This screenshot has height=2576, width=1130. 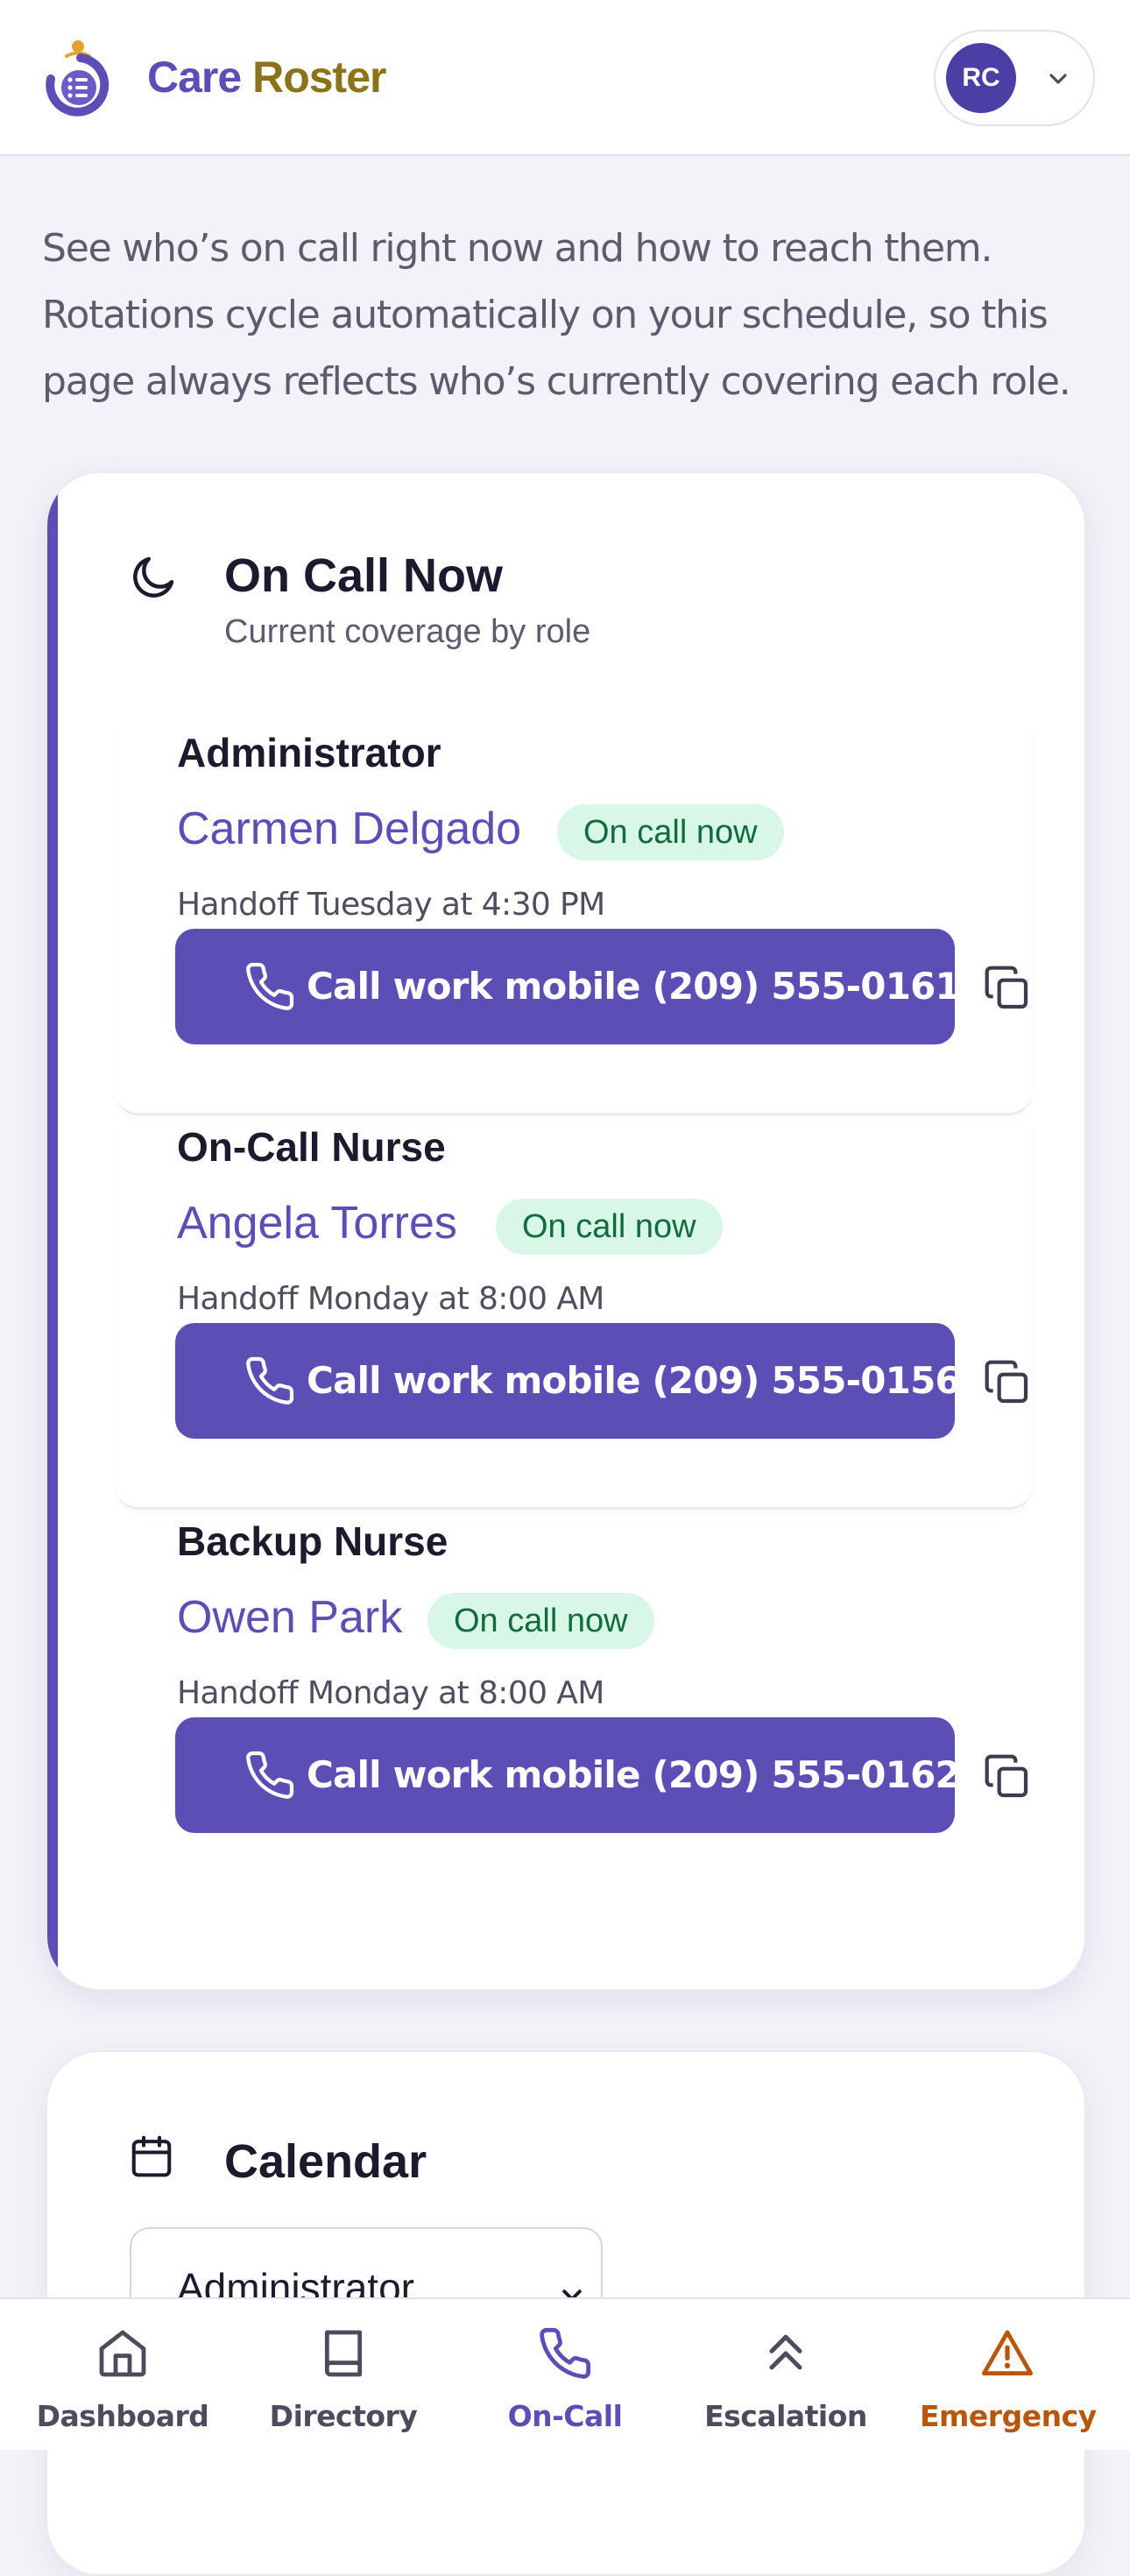 I want to click on call-button: Call work mobile (209) 555-0162, so click(x=568, y=1775).